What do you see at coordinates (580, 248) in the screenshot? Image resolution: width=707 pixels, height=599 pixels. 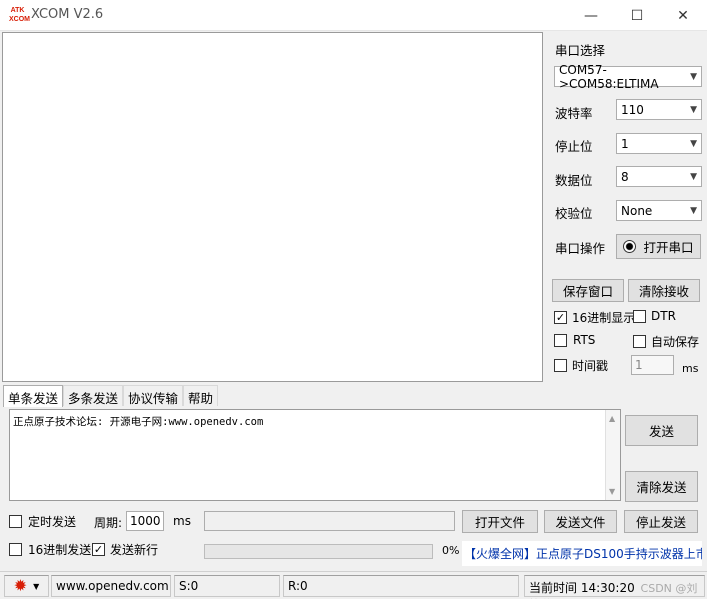 I see `port-op-label: 串口操作` at bounding box center [580, 248].